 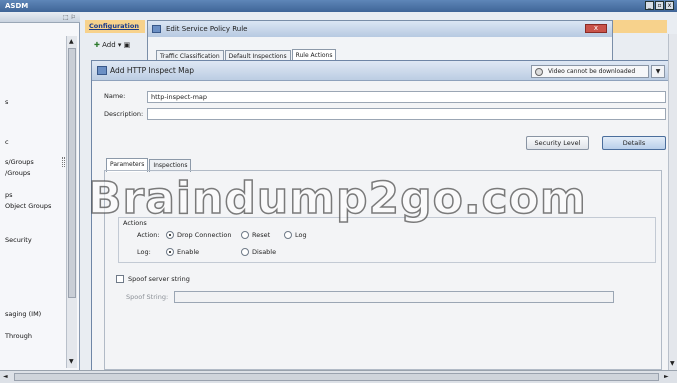 What do you see at coordinates (19, 162) in the screenshot?
I see `nav-item: s/Groups` at bounding box center [19, 162].